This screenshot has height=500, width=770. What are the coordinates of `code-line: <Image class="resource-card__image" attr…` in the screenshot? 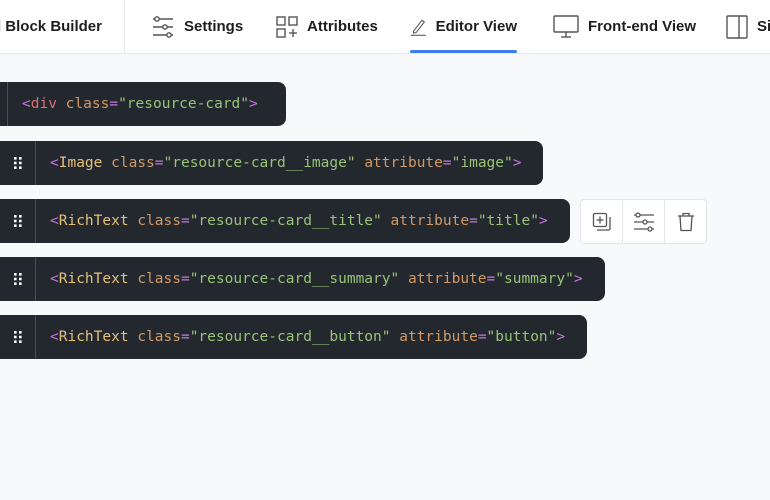 It's located at (286, 163).